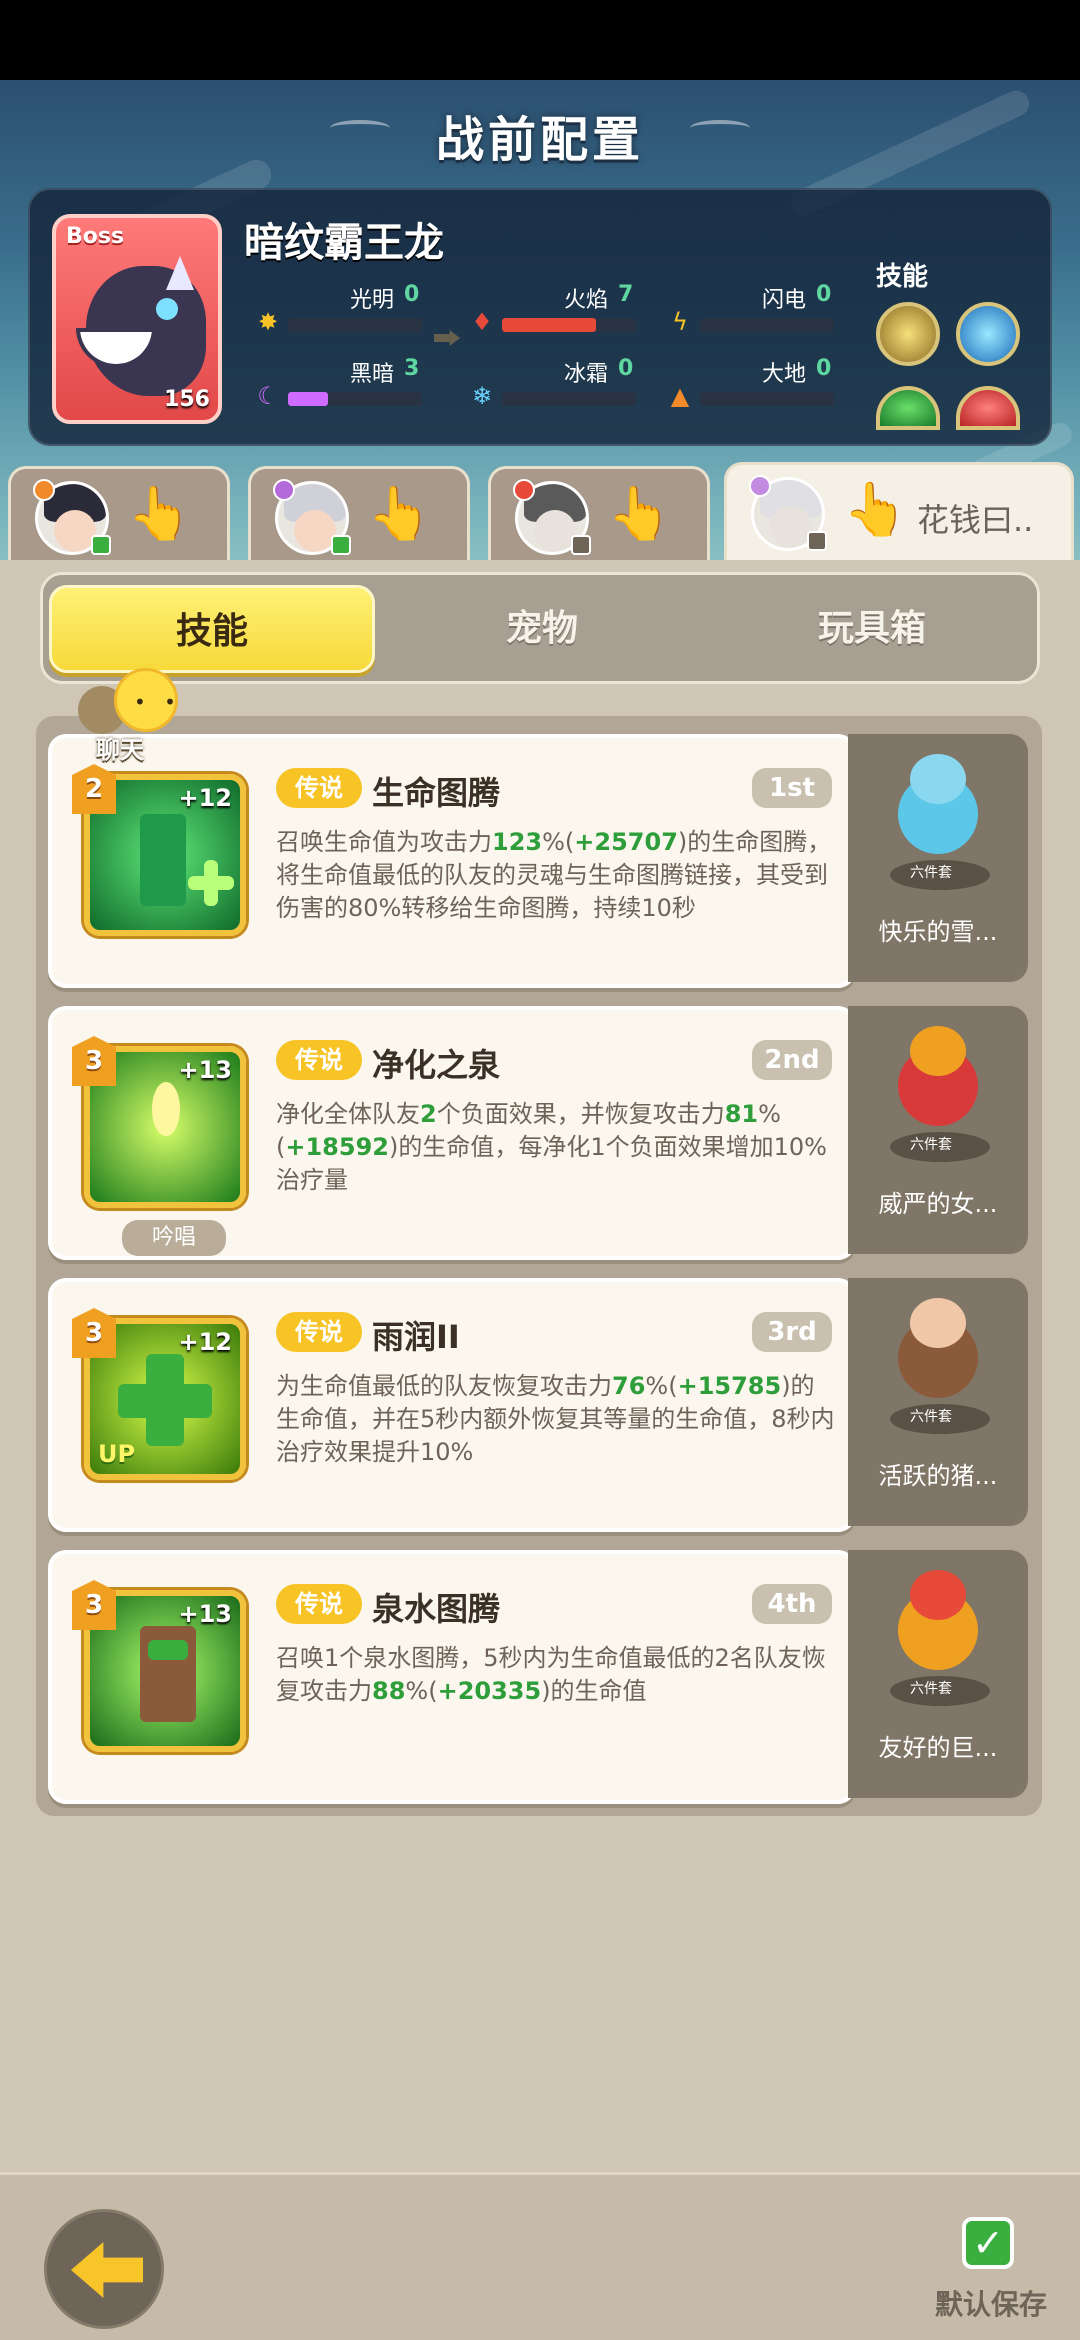 This screenshot has height=2340, width=1080. What do you see at coordinates (174, 1238) in the screenshot?
I see `chant-tag: 吟唱` at bounding box center [174, 1238].